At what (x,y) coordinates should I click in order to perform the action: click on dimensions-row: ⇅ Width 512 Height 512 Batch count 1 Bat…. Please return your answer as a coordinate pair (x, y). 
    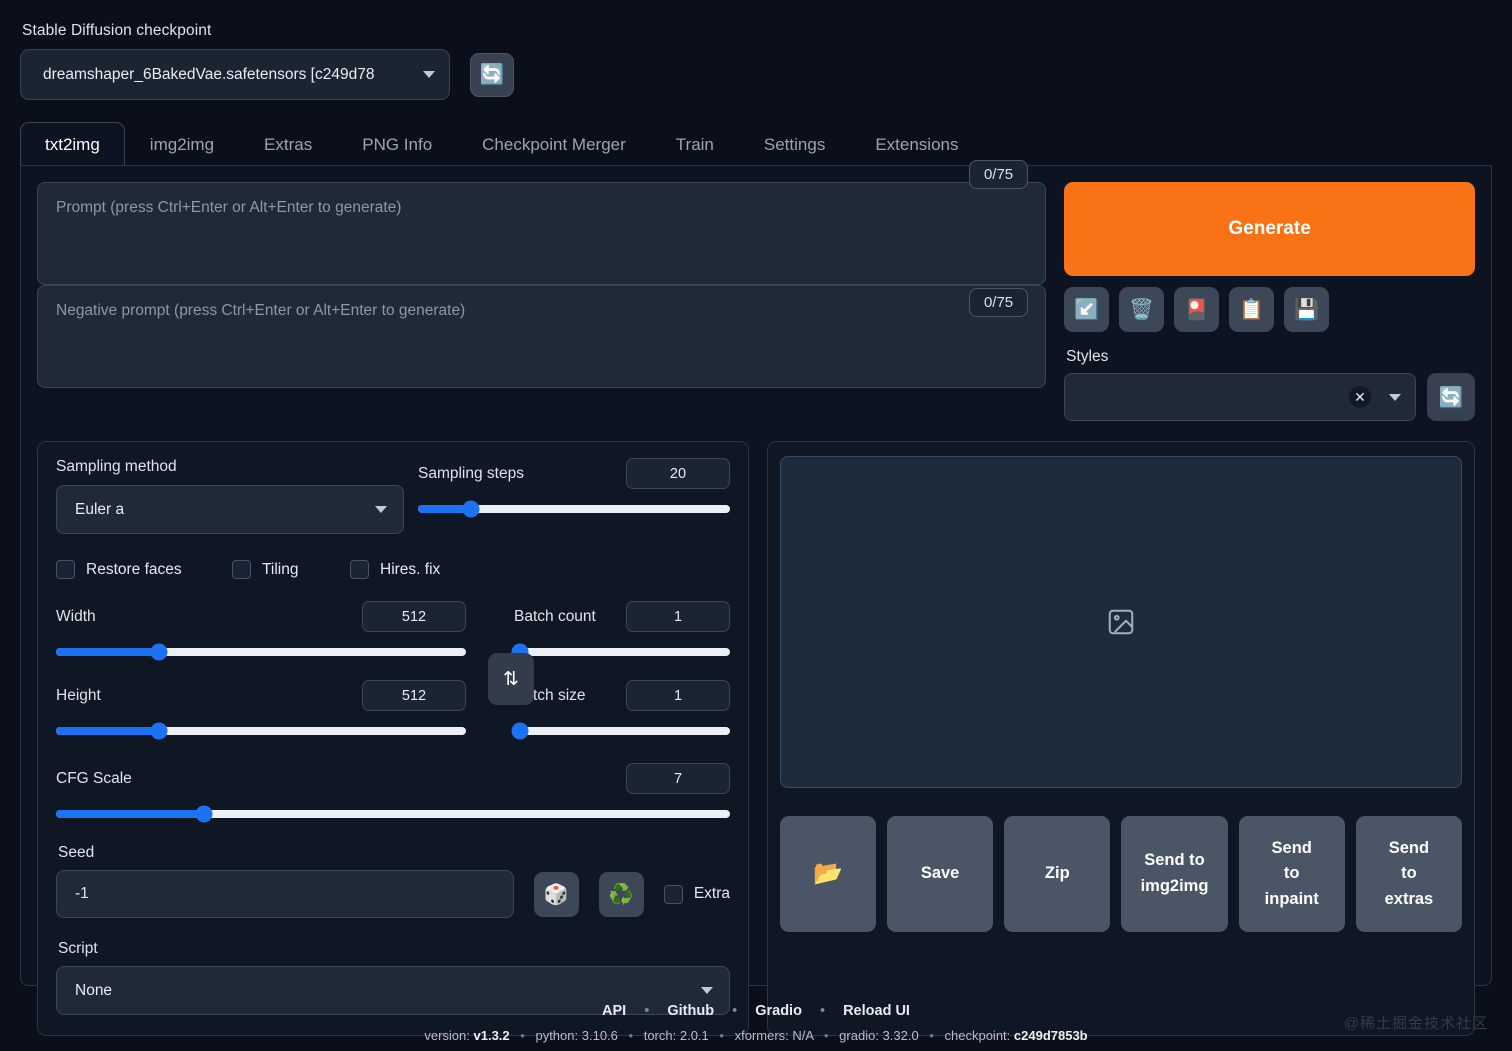
    Looking at the image, I should click on (393, 670).